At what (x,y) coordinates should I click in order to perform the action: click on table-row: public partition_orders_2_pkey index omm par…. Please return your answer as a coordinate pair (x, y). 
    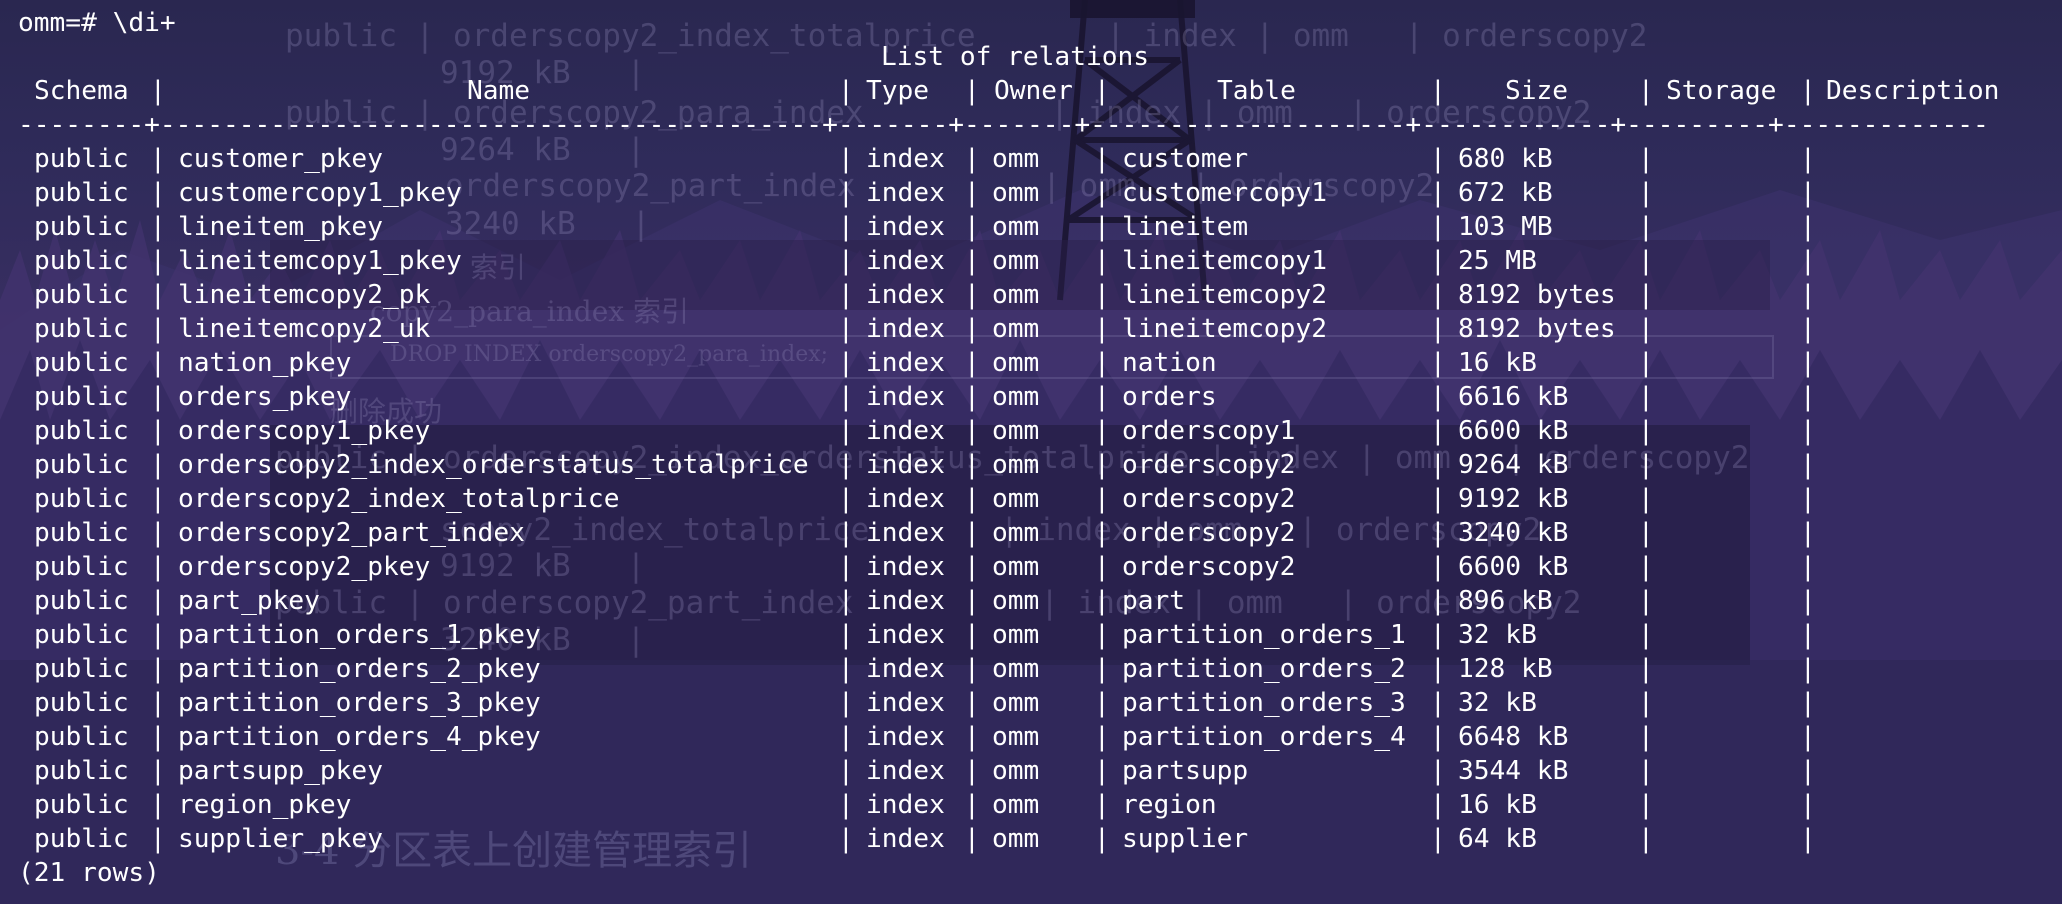
    Looking at the image, I should click on (1031, 669).